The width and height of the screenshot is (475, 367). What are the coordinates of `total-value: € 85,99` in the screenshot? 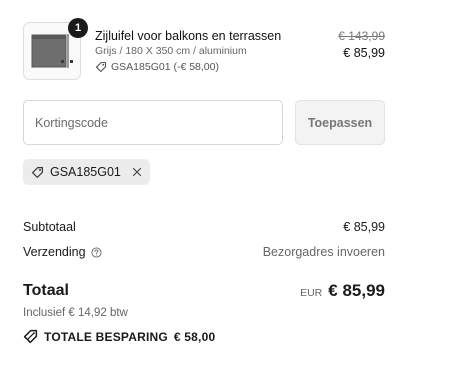 It's located at (356, 290).